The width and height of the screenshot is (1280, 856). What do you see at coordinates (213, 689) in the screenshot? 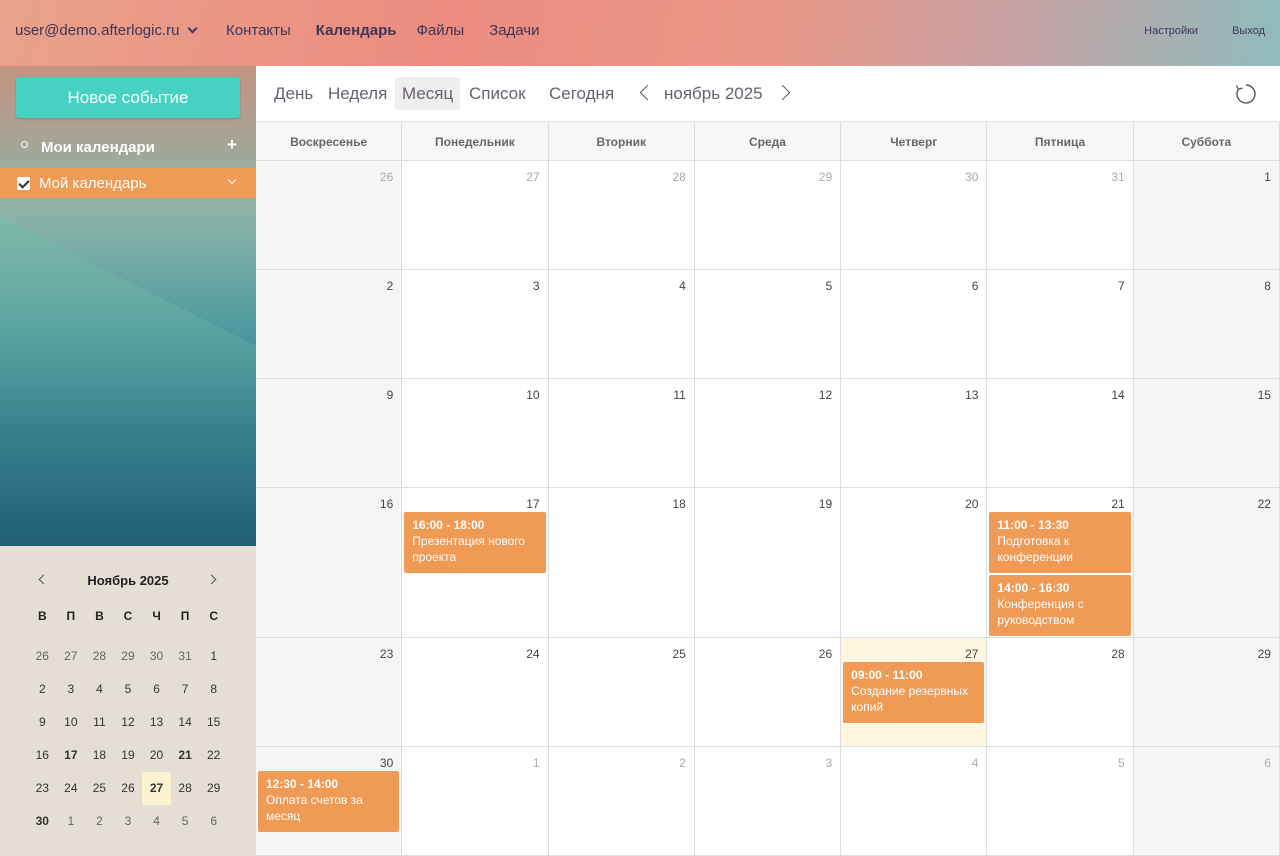
I see `mini-day-cell: 8` at bounding box center [213, 689].